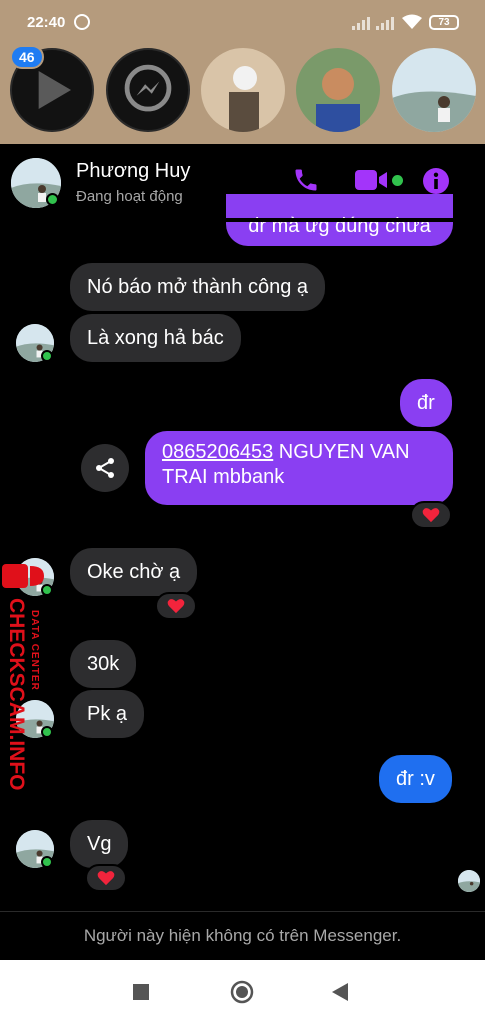 The width and height of the screenshot is (485, 1024). I want to click on video-icon, so click(372, 182).